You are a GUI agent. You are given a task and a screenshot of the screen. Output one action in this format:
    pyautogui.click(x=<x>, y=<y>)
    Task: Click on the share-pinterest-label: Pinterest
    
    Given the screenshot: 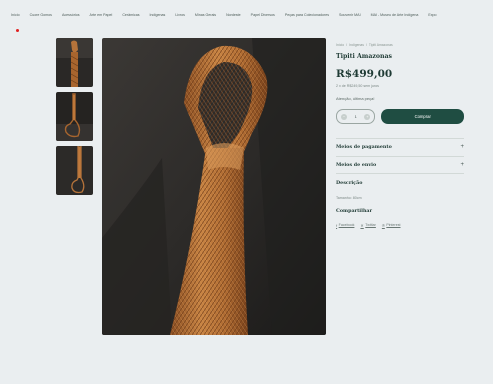 What is the action you would take?
    pyautogui.click(x=393, y=225)
    